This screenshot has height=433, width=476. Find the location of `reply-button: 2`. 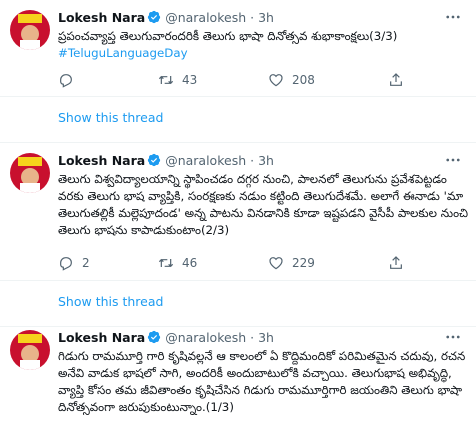

reply-button: 2 is located at coordinates (74, 263).